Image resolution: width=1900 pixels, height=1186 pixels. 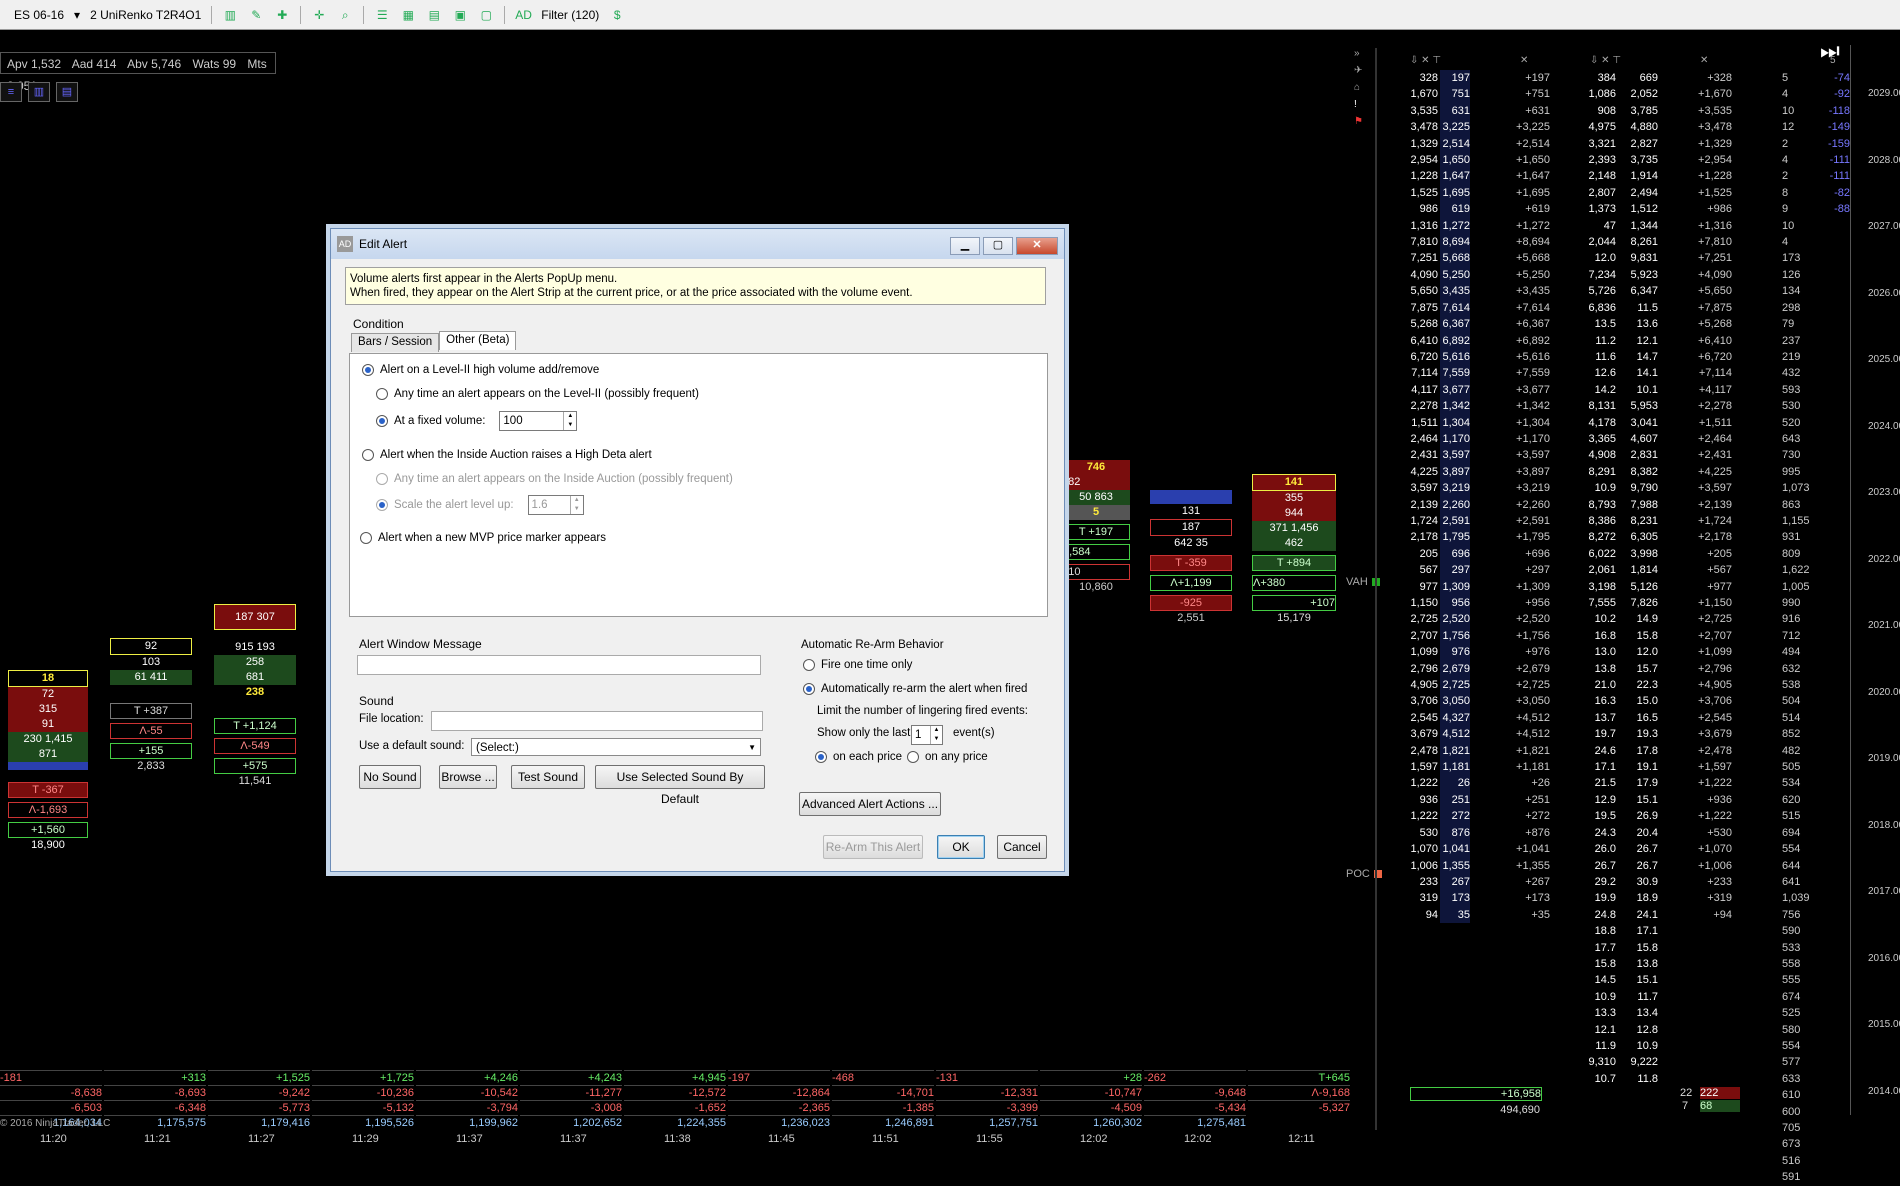 What do you see at coordinates (947, 757) in the screenshot?
I see `on-any-price-option: on any price` at bounding box center [947, 757].